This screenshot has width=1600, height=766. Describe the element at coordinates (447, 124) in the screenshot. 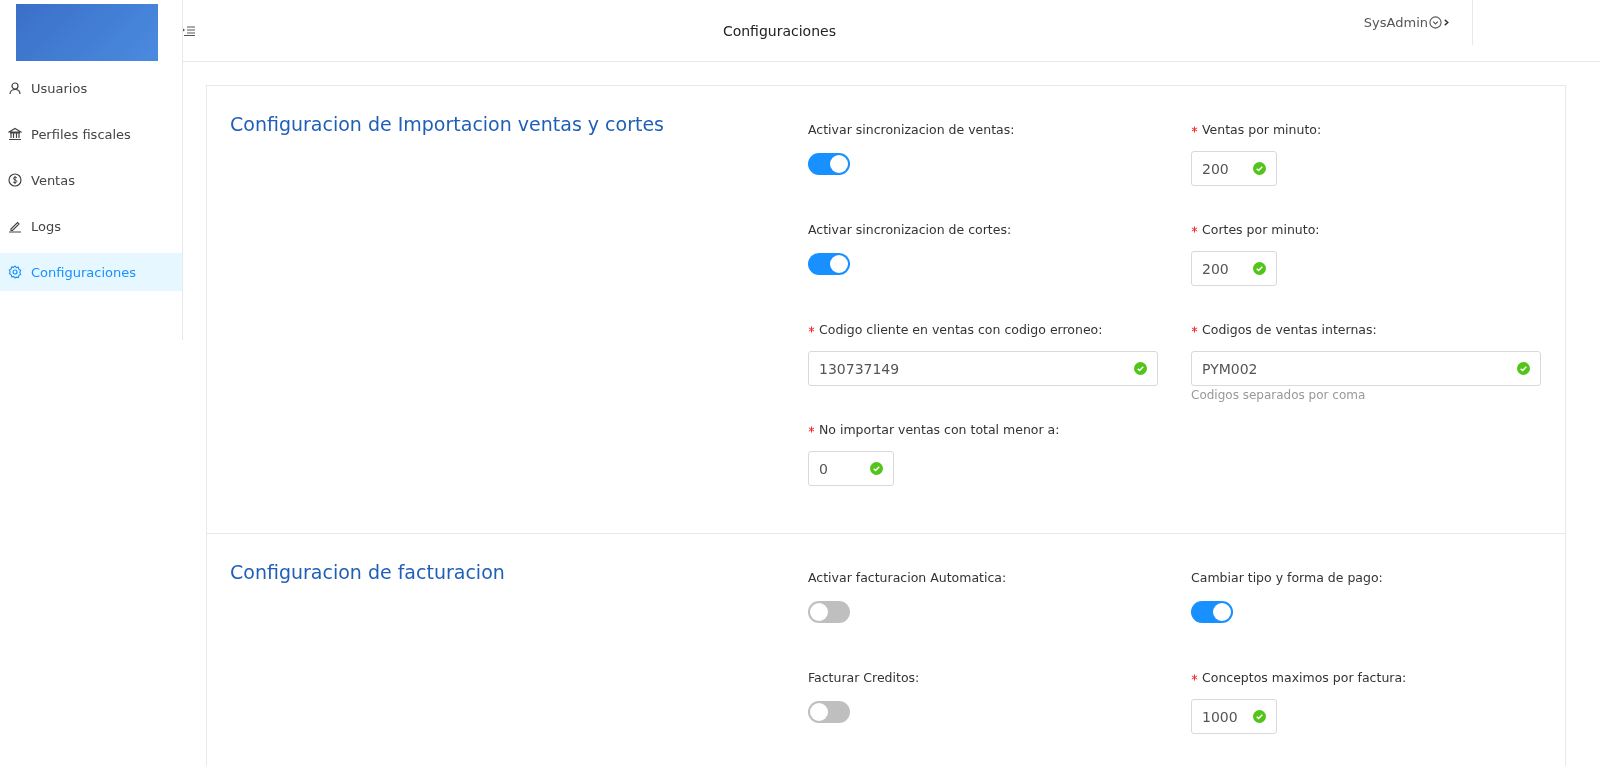

I see `section-title: Configuracion de Importacion ventas y cortes` at that location.